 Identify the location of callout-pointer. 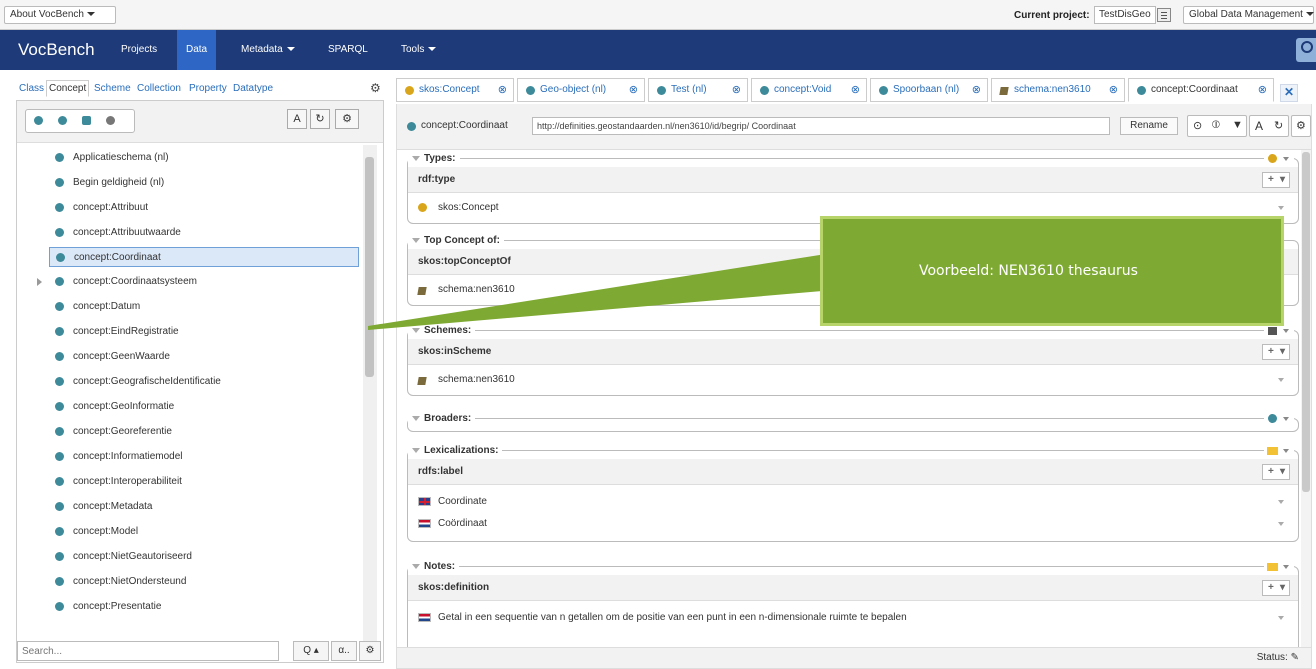
(601, 292).